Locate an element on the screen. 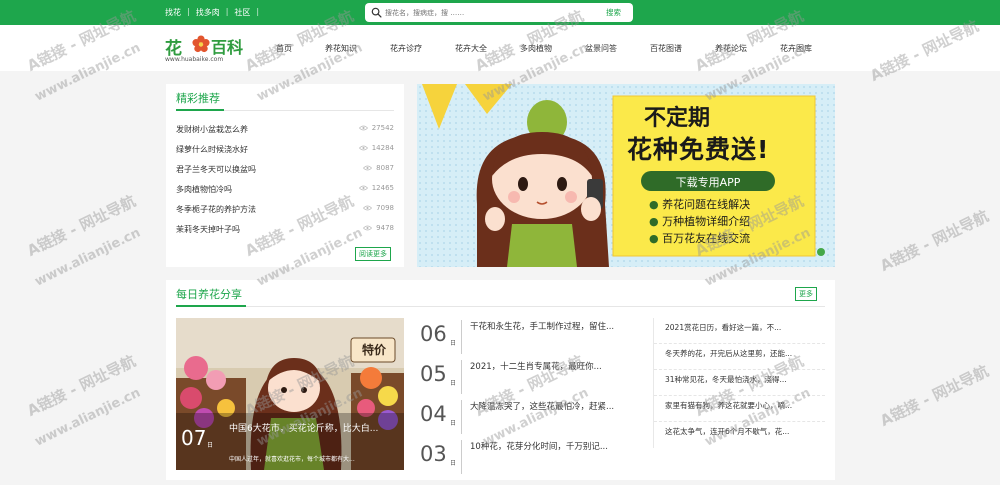 This screenshot has width=1000, height=485. list-item: 茉莉冬天掉叶子吗 9478 is located at coordinates (285, 234).